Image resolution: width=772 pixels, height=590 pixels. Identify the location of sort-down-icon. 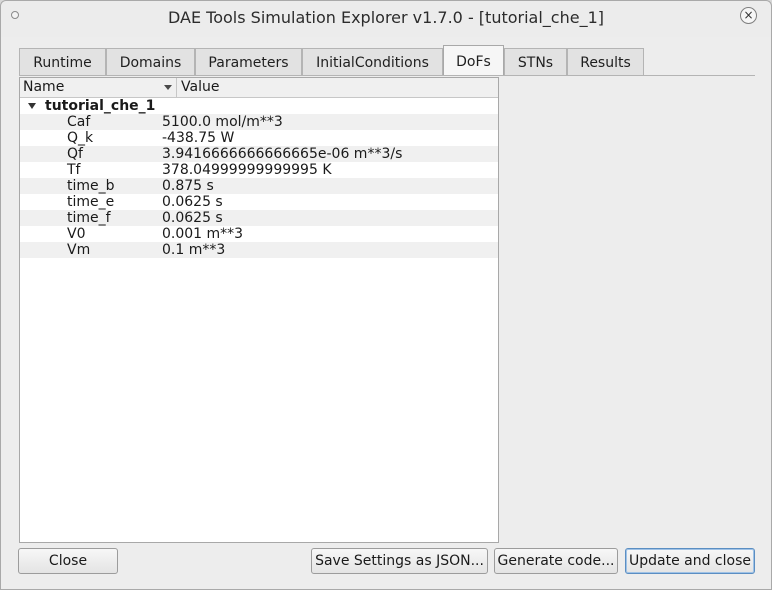
(168, 87).